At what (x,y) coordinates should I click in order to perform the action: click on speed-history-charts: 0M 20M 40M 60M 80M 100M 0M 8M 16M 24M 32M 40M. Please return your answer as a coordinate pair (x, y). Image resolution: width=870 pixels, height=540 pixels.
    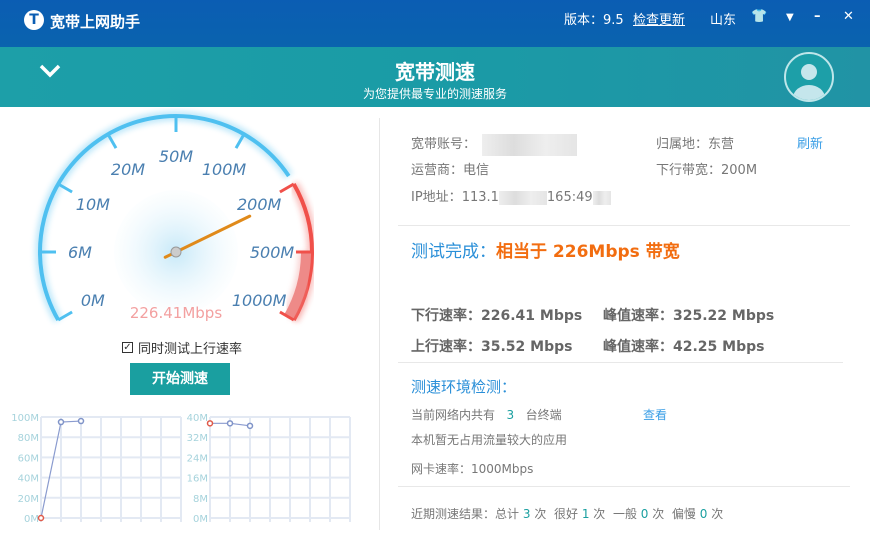
    Looking at the image, I should click on (181, 469).